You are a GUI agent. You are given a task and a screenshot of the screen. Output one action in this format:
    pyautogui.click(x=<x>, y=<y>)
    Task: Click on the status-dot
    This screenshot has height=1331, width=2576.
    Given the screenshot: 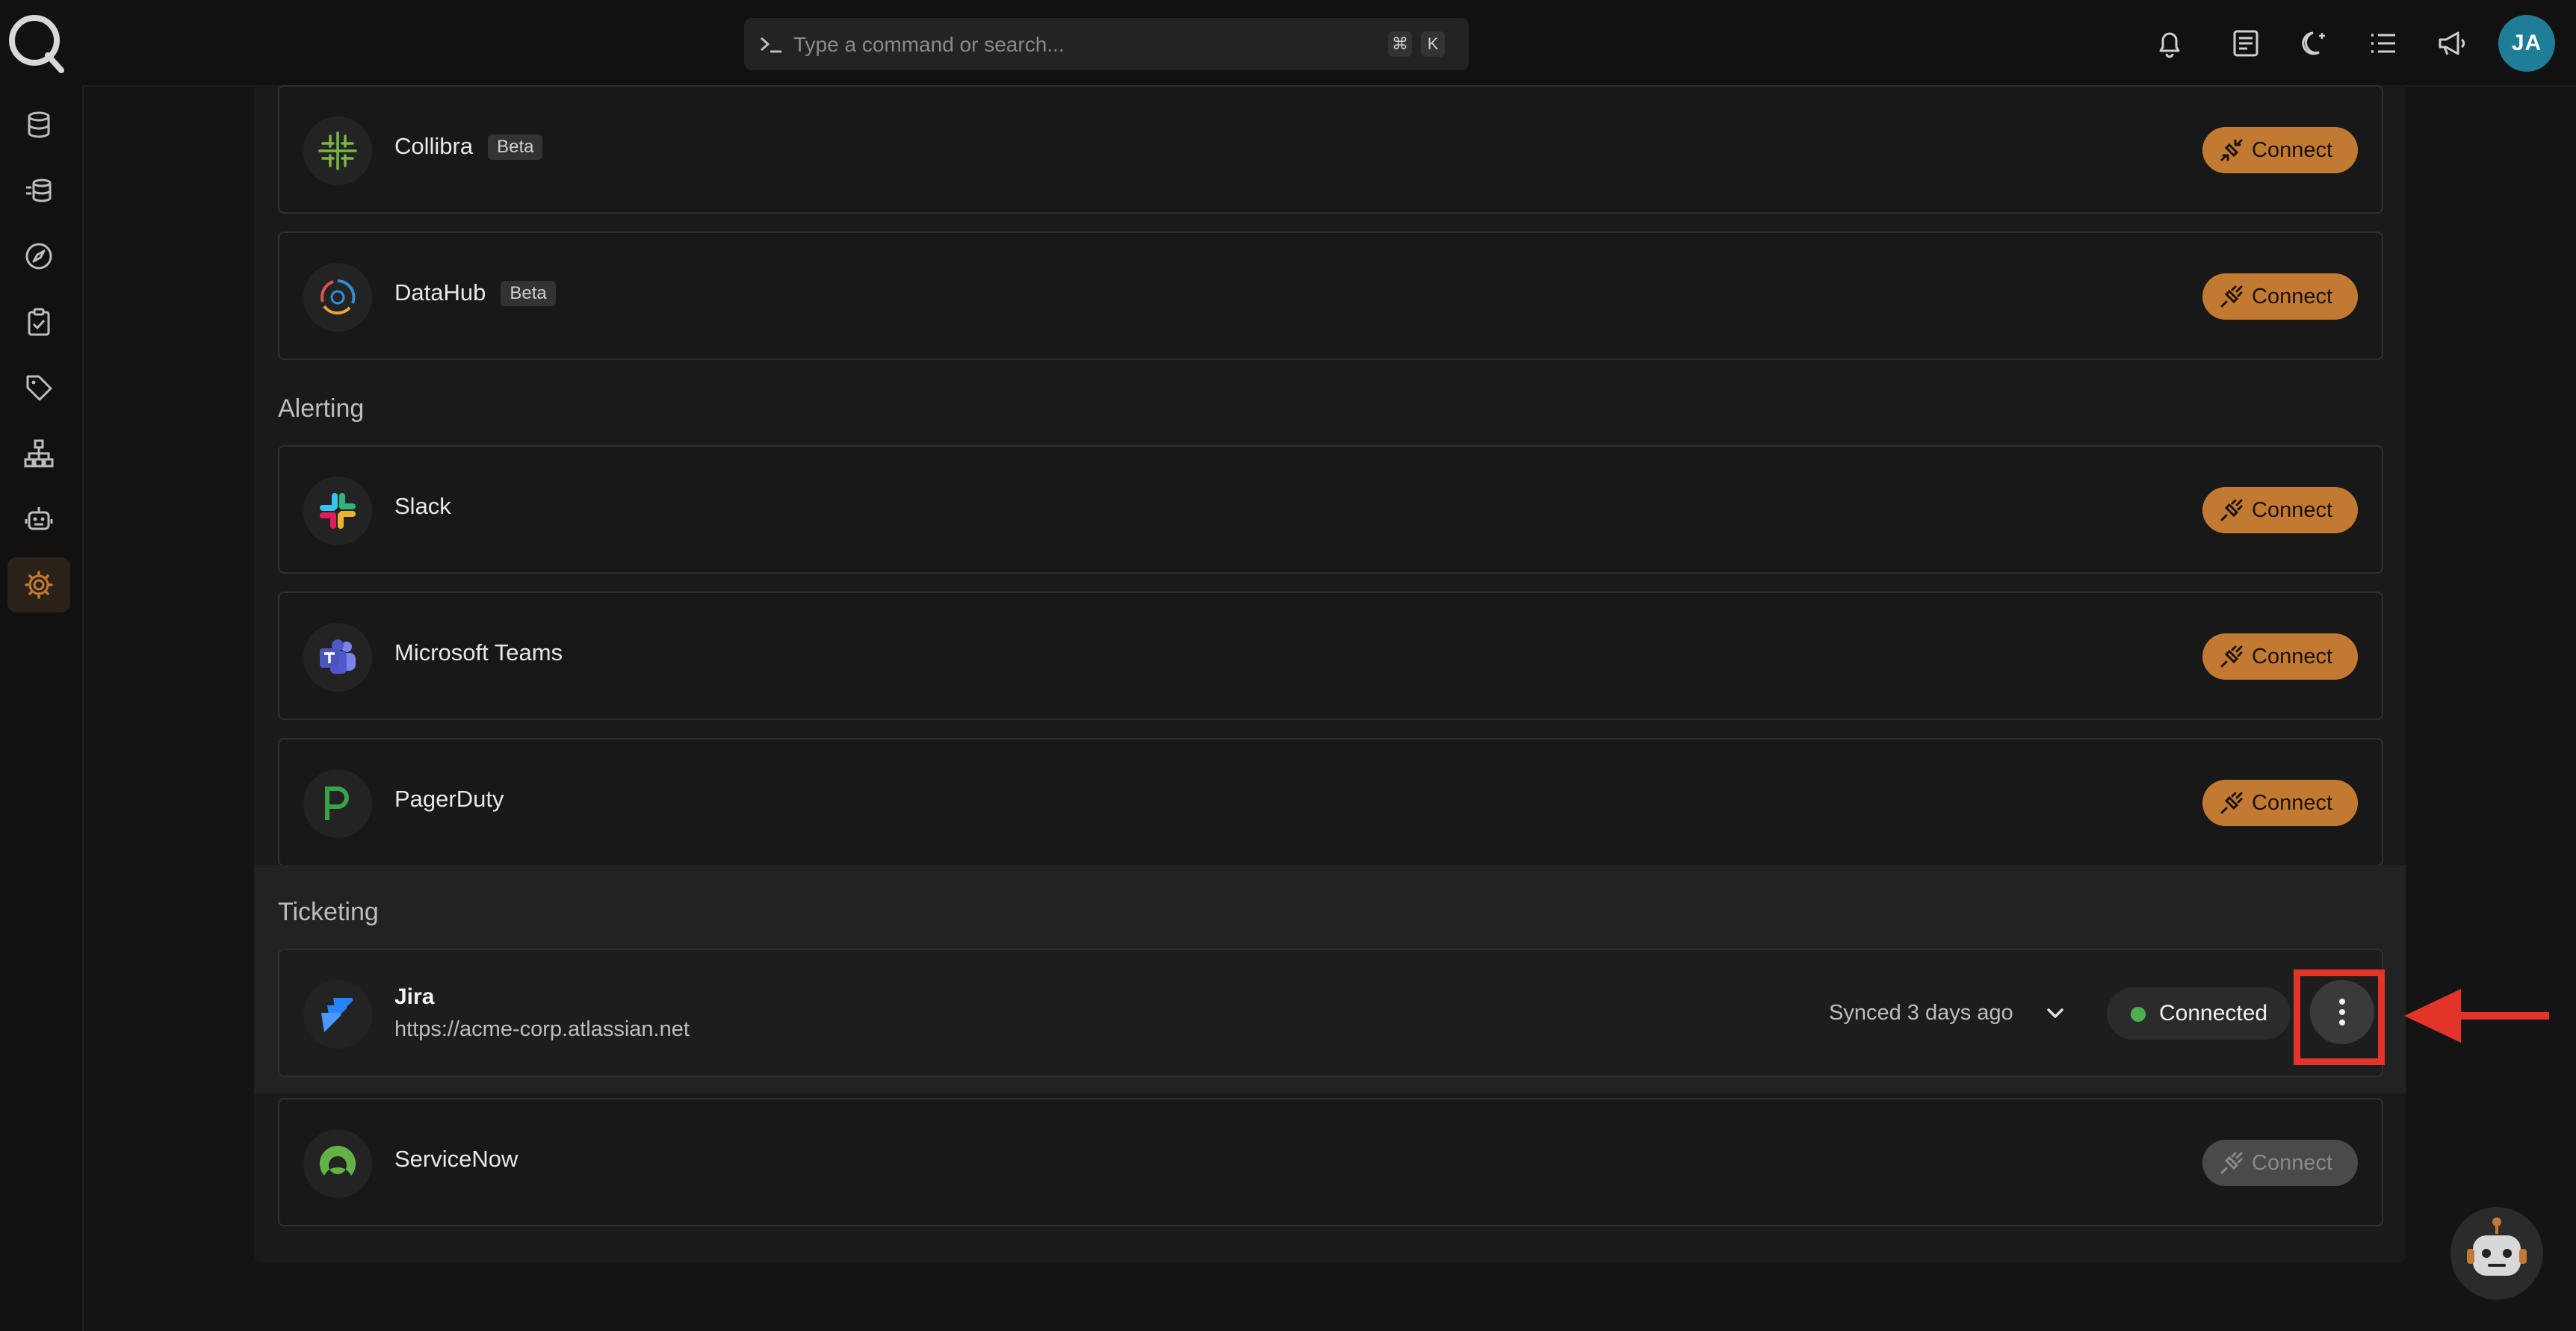 What is the action you would take?
    pyautogui.click(x=2138, y=1014)
    